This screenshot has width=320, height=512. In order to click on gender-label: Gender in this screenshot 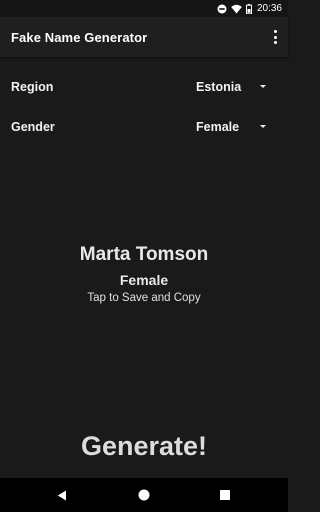, I will do `click(33, 127)`.